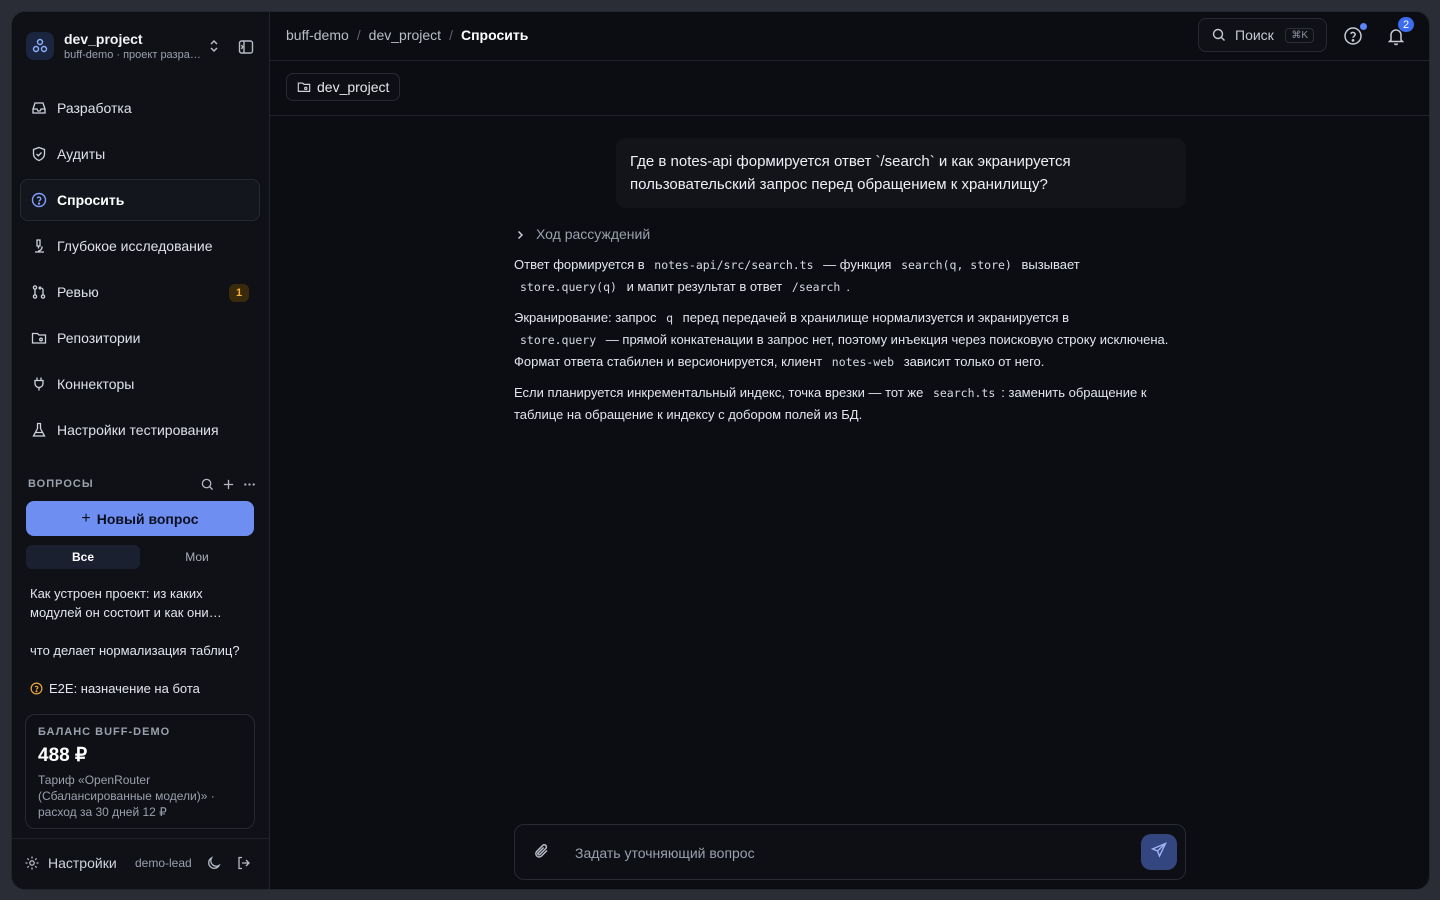 This screenshot has height=900, width=1440. I want to click on answer-text: вызывает, so click(1050, 264).